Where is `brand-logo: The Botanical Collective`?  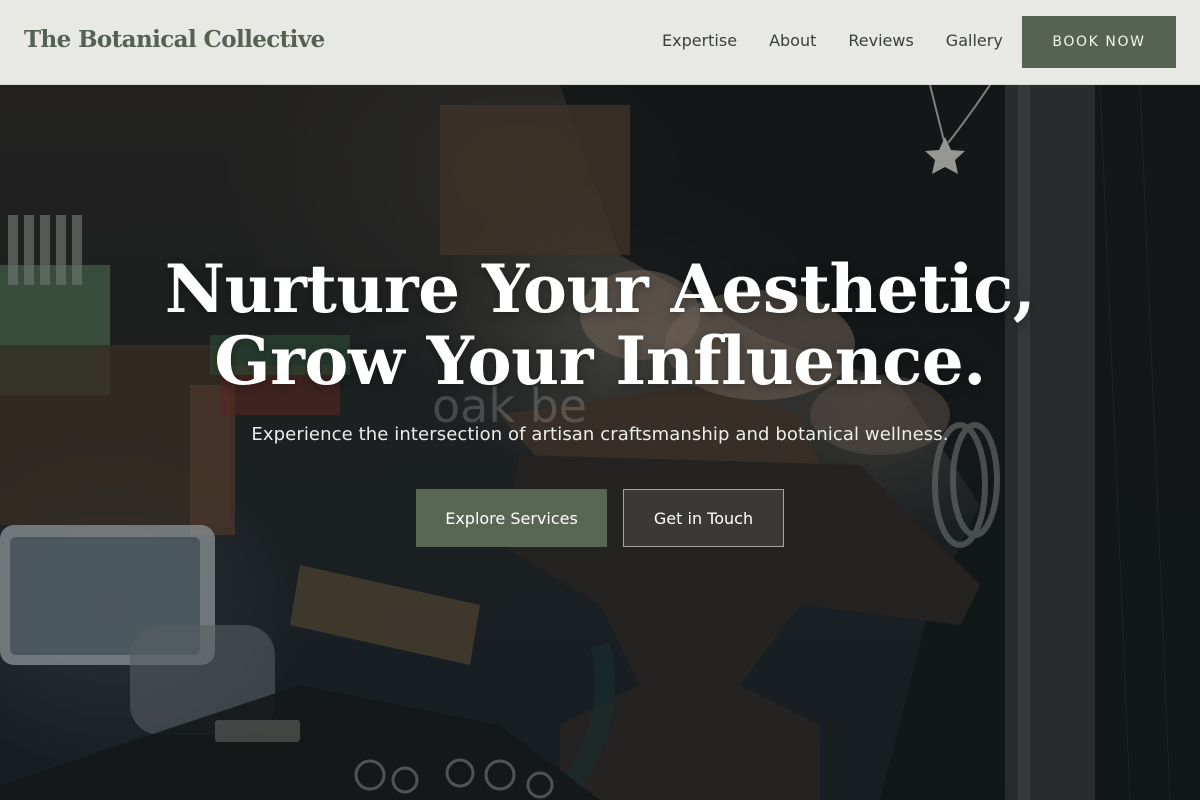 brand-logo: The Botanical Collective is located at coordinates (174, 39).